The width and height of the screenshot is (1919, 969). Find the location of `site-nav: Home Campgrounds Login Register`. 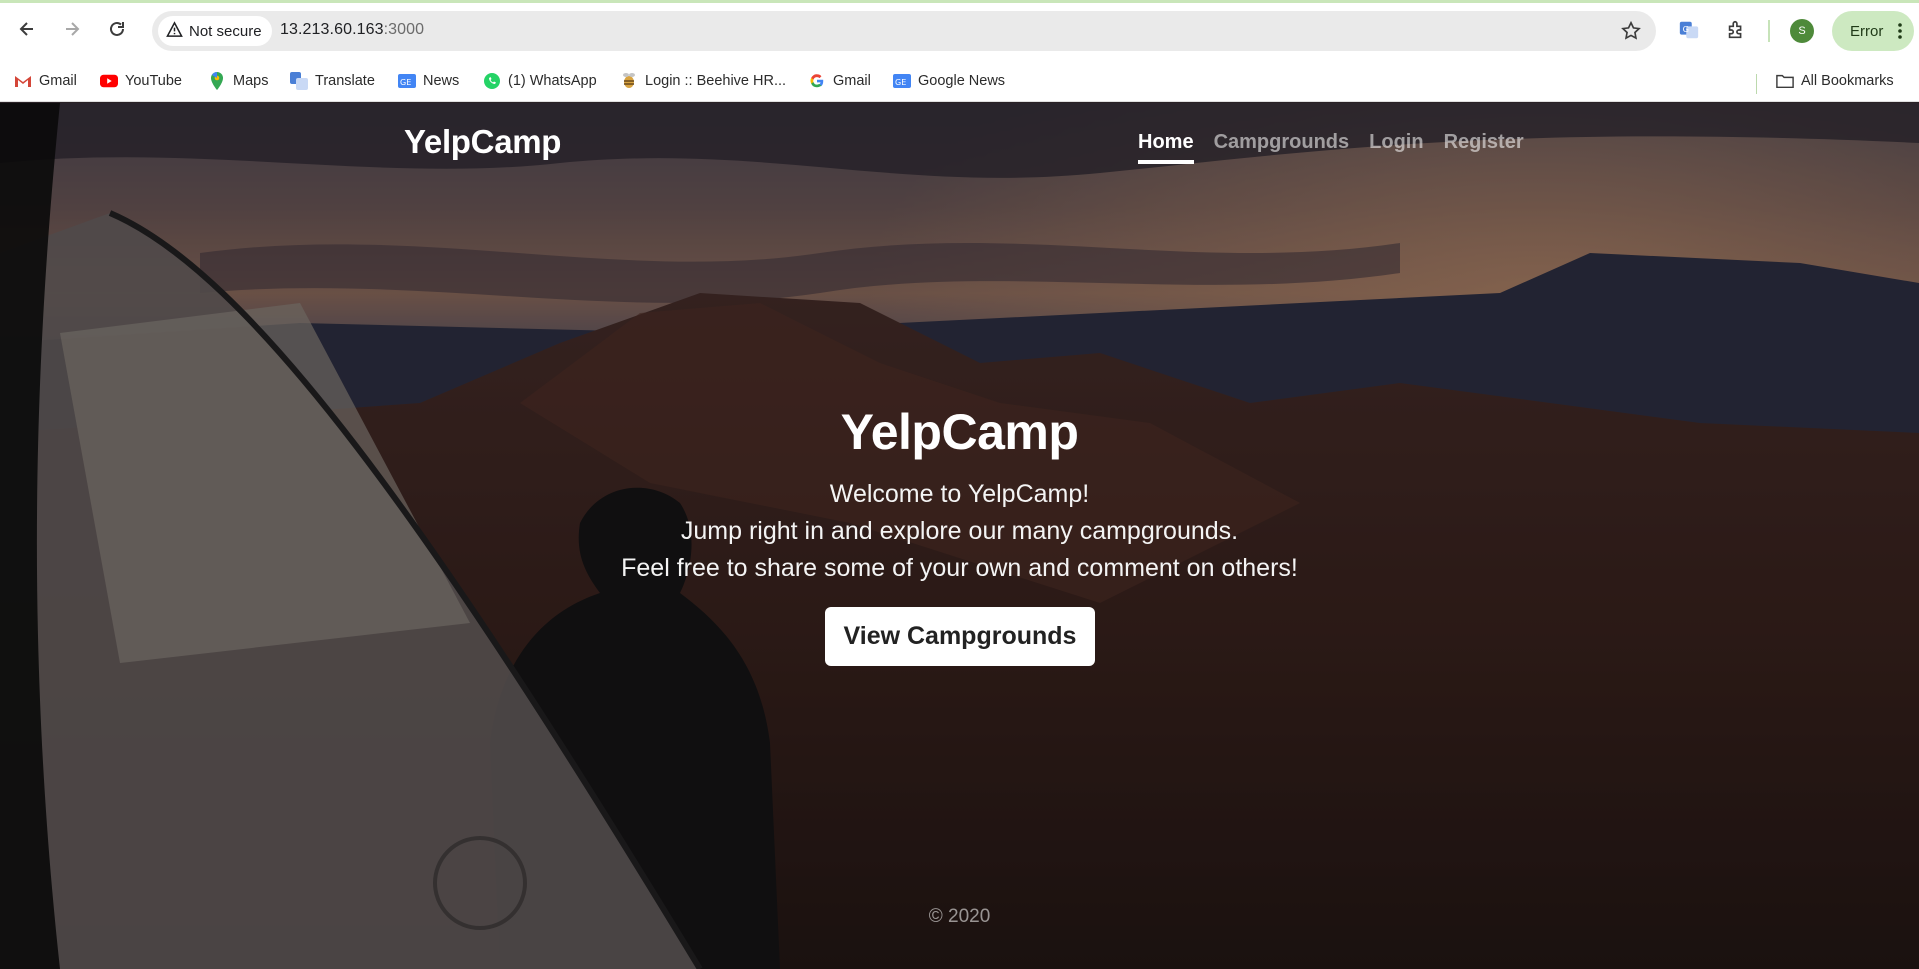

site-nav: Home Campgrounds Login Register is located at coordinates (1331, 147).